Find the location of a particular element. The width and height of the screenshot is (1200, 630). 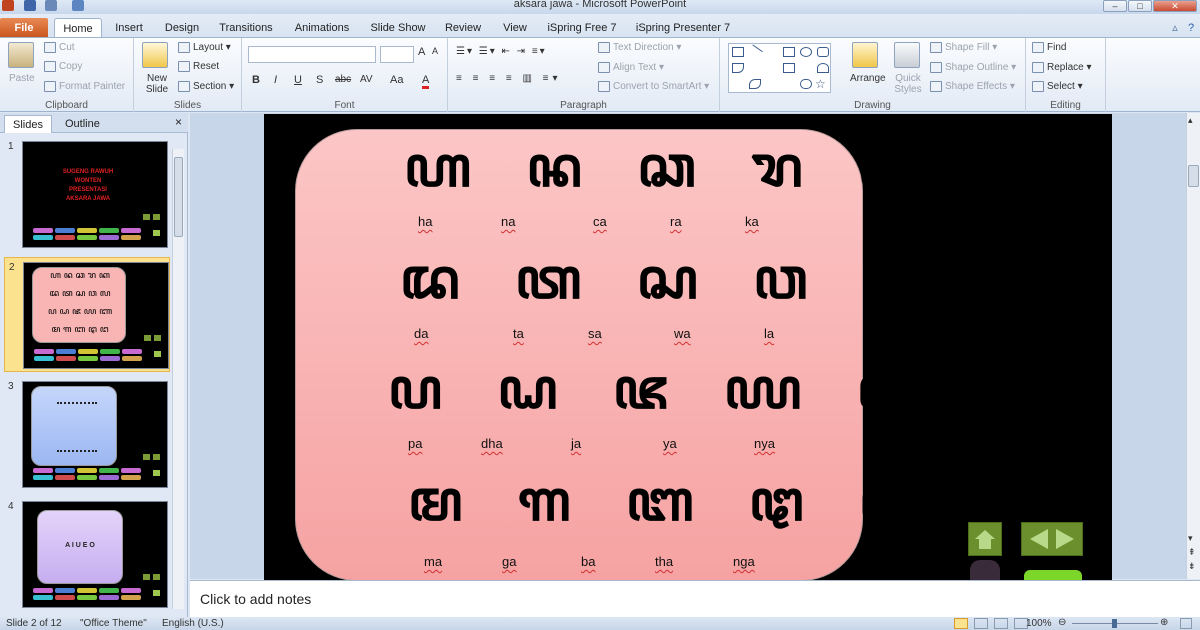

list-buttons: ☰▾ ☰▾ ⇤ ⇥ ≡▾ is located at coordinates (501, 51).